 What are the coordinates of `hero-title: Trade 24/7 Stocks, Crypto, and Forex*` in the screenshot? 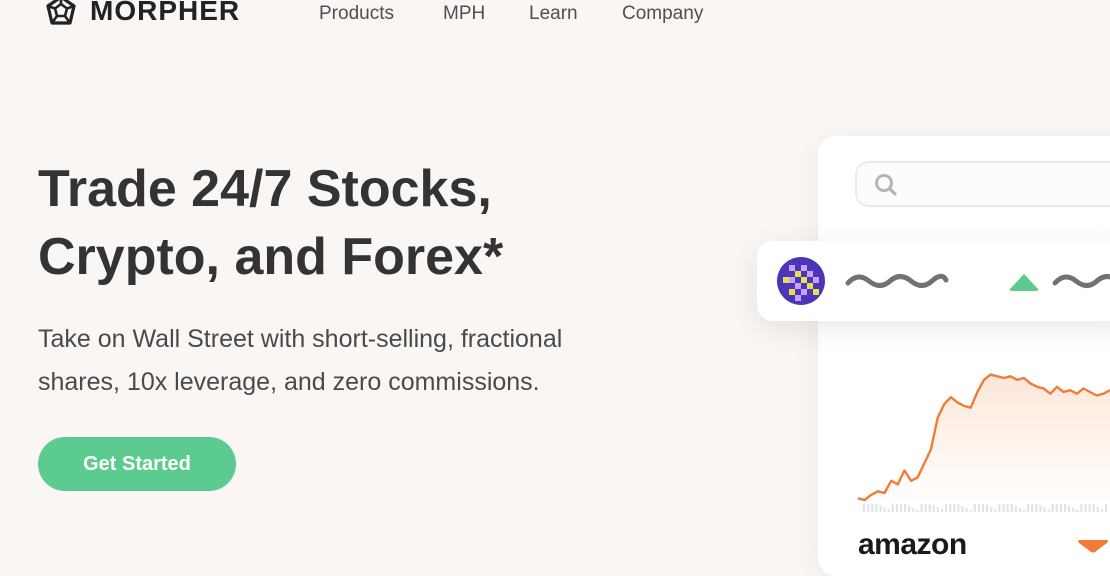 It's located at (270, 223).